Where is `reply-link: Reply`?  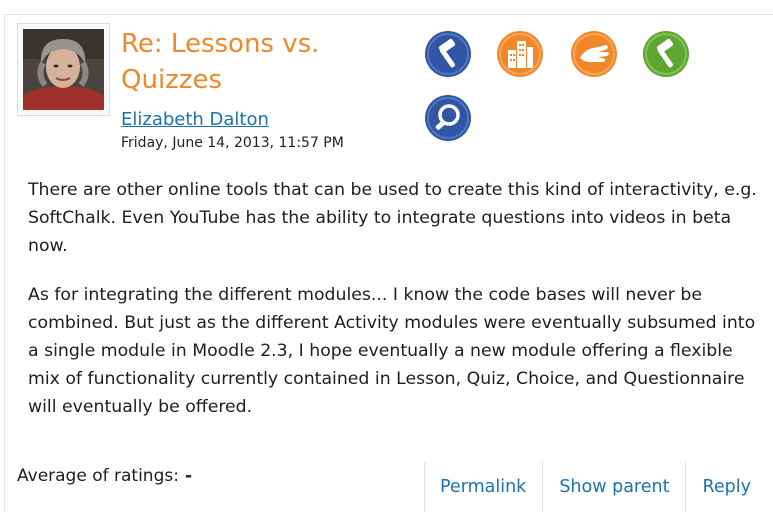 reply-link: Reply is located at coordinates (725, 487).